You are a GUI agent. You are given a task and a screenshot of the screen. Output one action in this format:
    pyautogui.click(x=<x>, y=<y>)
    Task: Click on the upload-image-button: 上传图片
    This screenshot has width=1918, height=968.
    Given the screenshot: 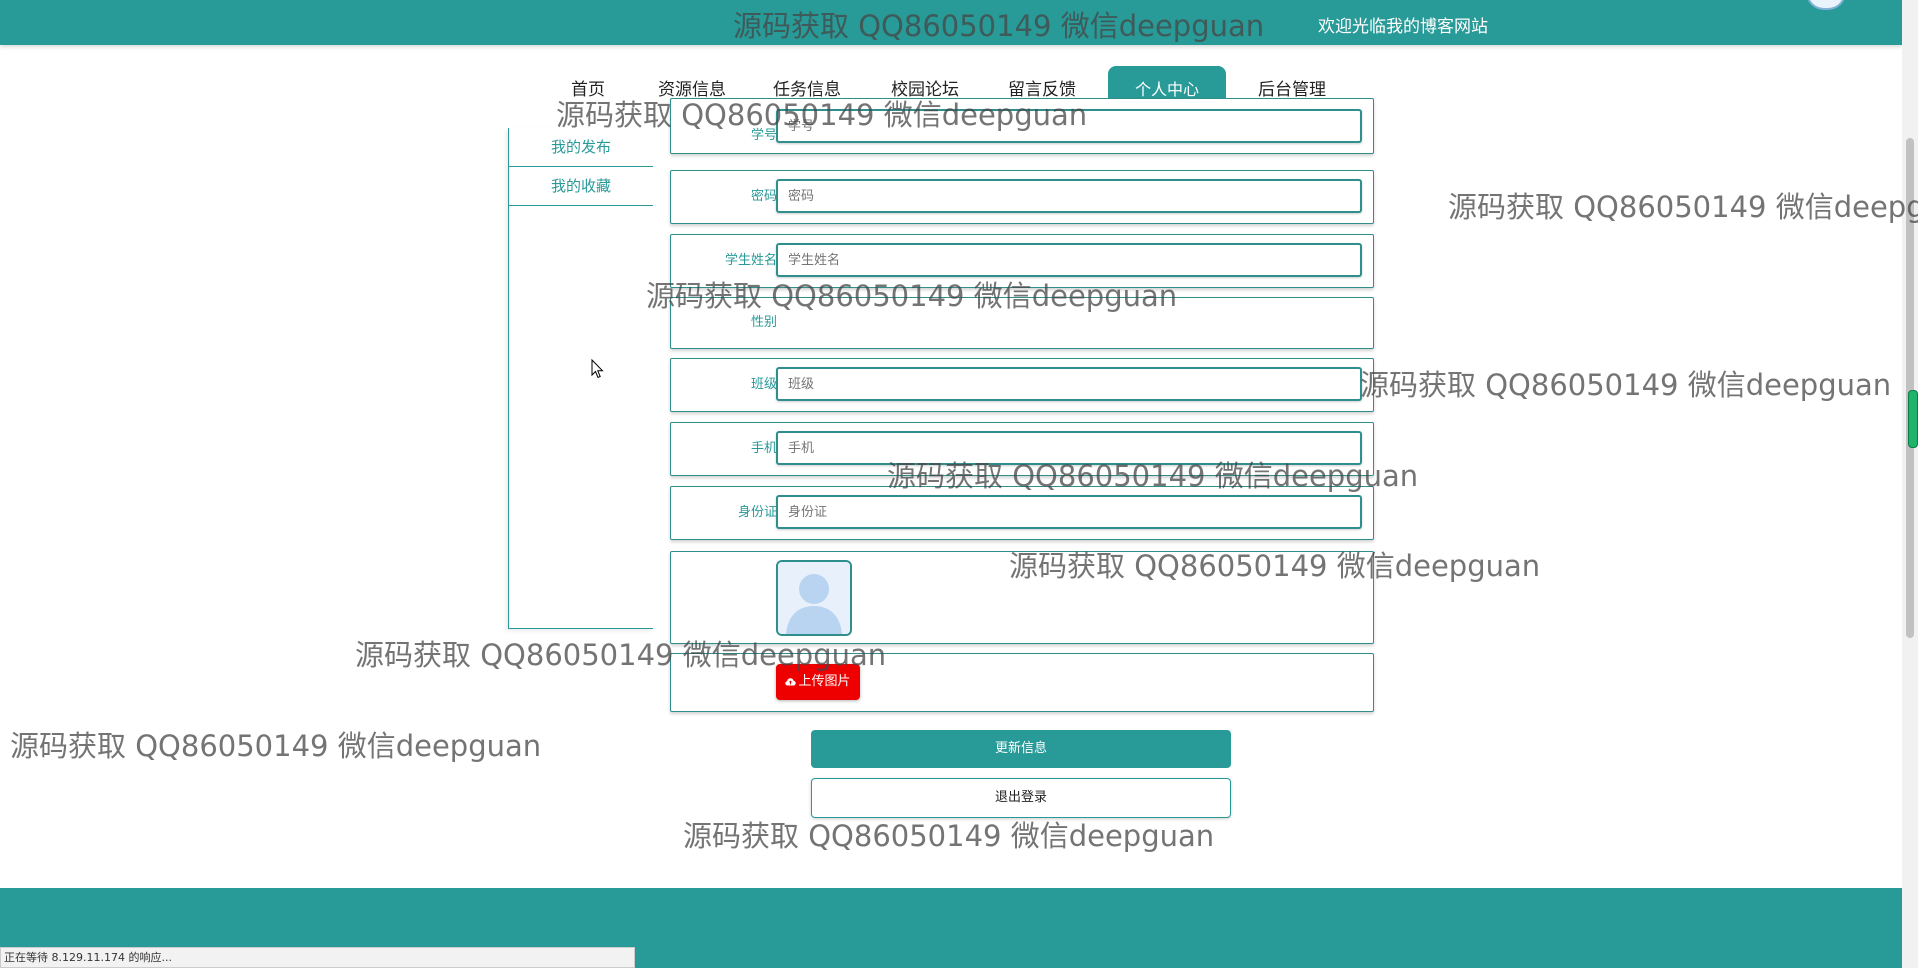 What is the action you would take?
    pyautogui.click(x=818, y=682)
    